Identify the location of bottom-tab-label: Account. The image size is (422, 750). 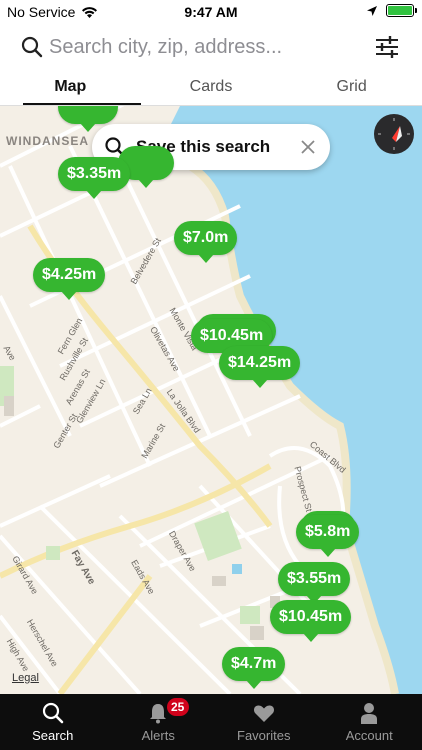
(369, 735).